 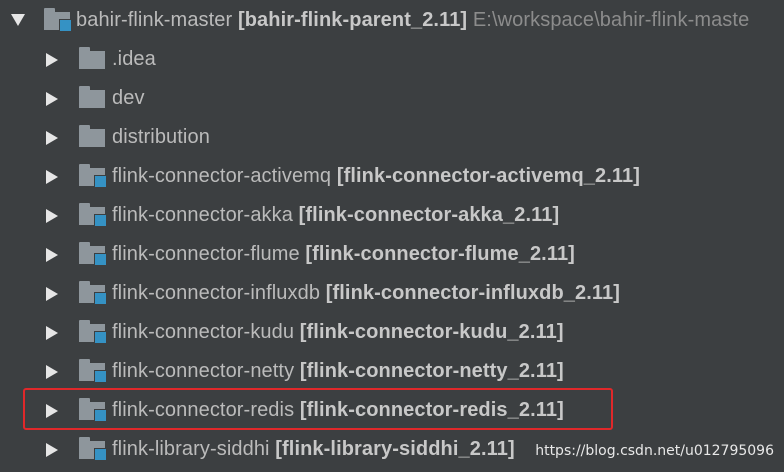 I want to click on tree-item-label: .idea, so click(x=134, y=59).